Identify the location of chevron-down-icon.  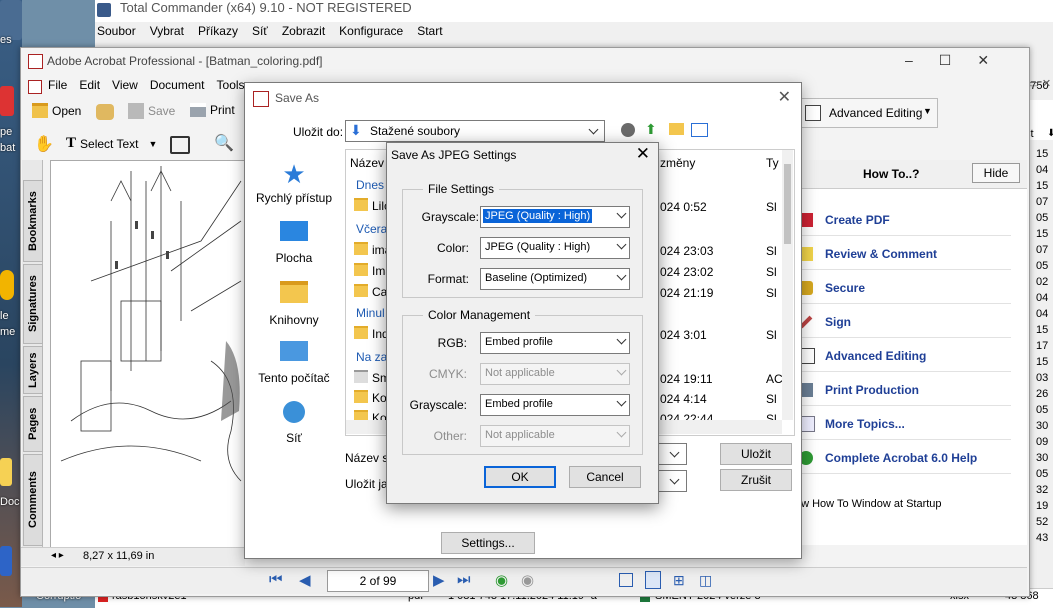
(674, 479).